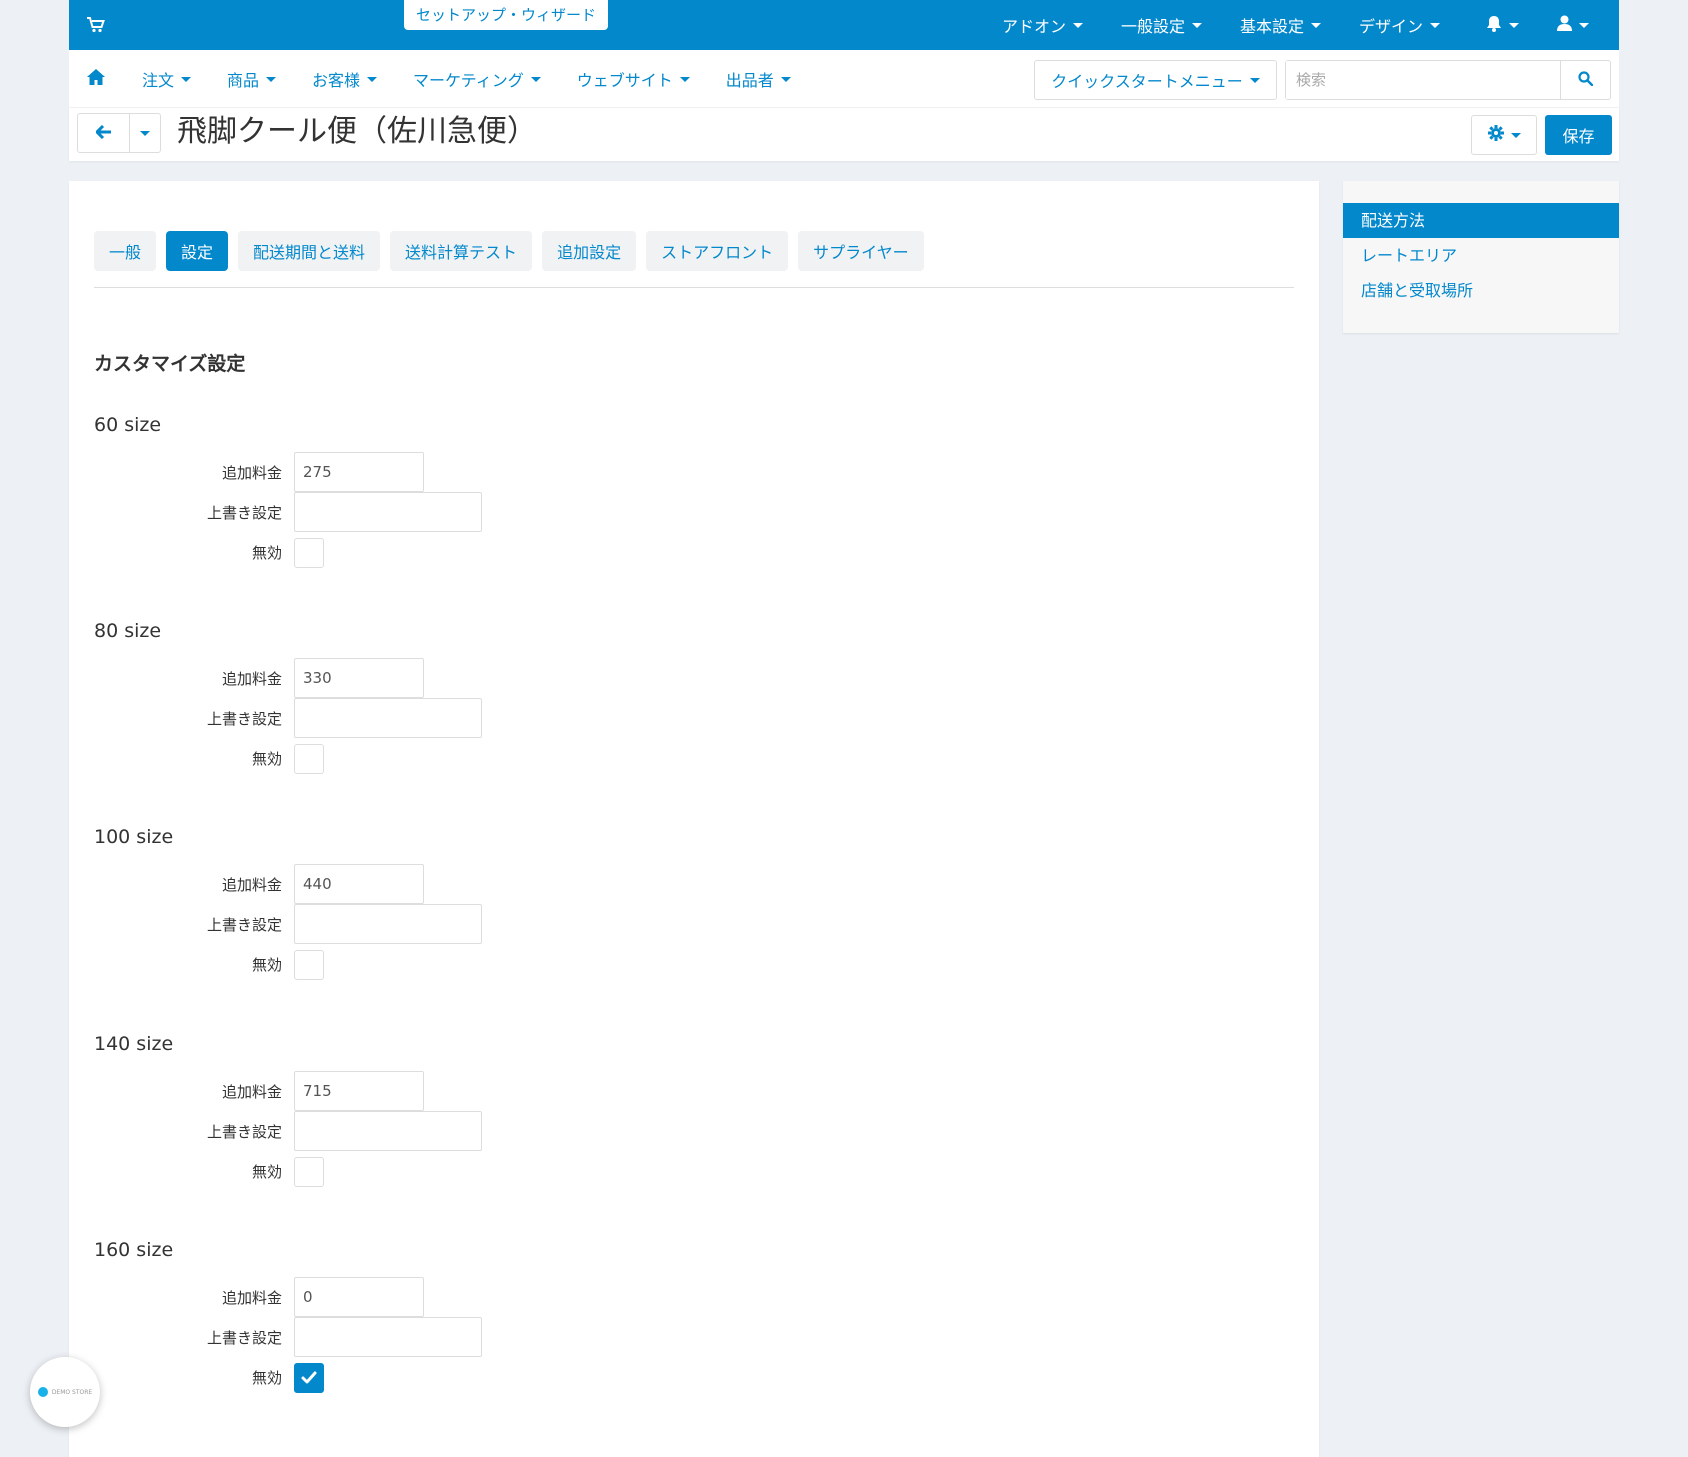 The image size is (1688, 1457). I want to click on back-dropdown-button, so click(145, 133).